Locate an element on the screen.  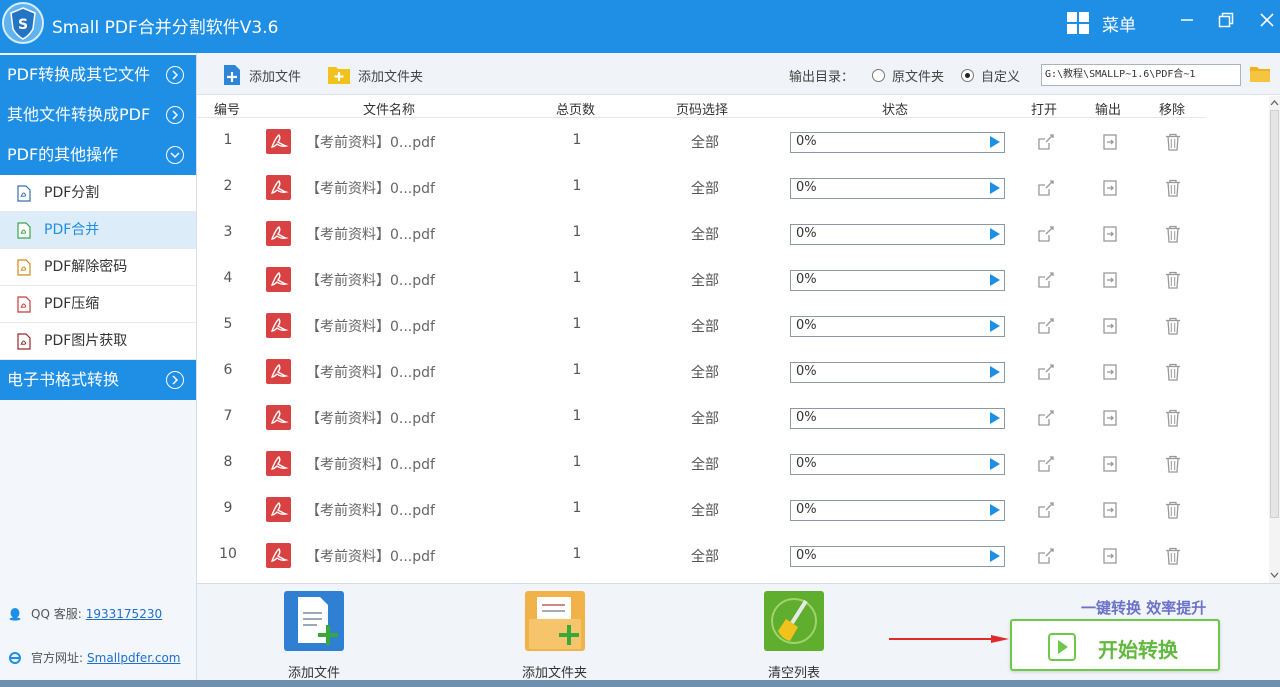
radio-custom-folder: 自定义 is located at coordinates (990, 75).